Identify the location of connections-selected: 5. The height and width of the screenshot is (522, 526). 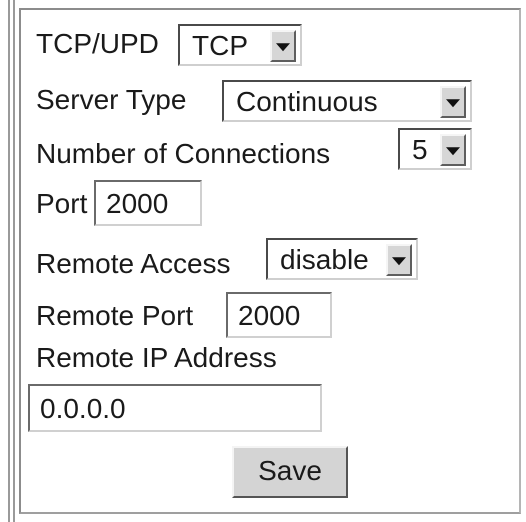
(420, 149).